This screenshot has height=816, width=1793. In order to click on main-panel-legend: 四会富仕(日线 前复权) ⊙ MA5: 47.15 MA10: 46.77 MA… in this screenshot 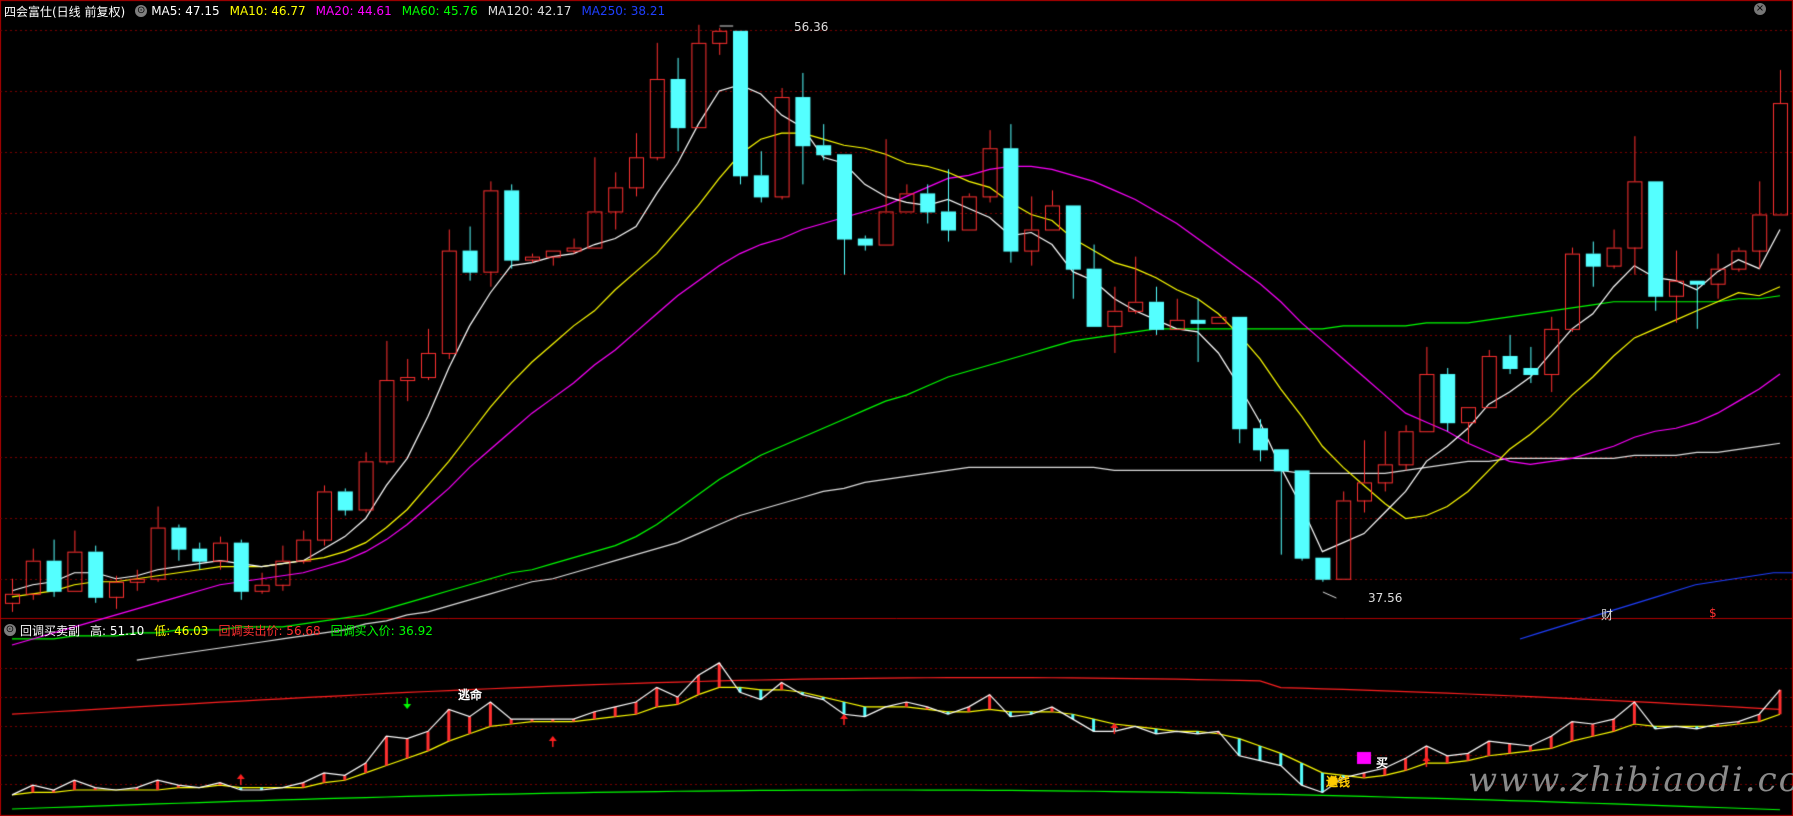, I will do `click(334, 11)`.